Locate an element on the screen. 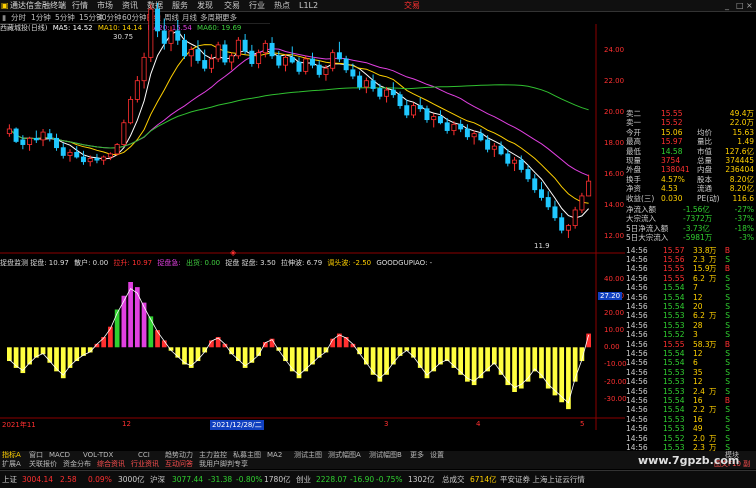  indicator-tab: 私募主图 is located at coordinates (247, 455).